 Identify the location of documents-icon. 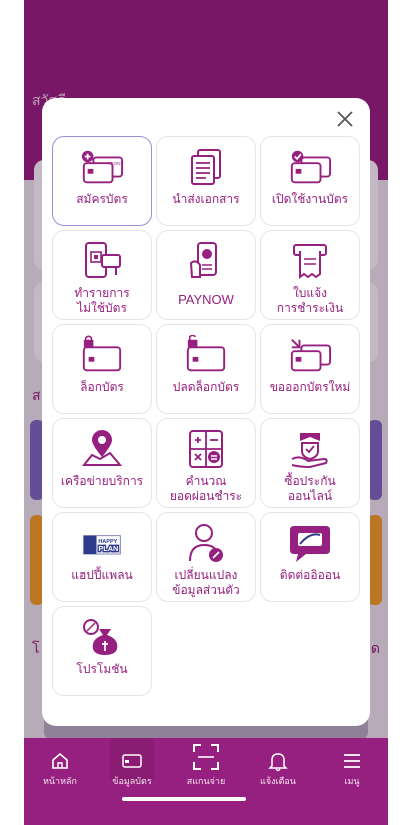
(206, 167).